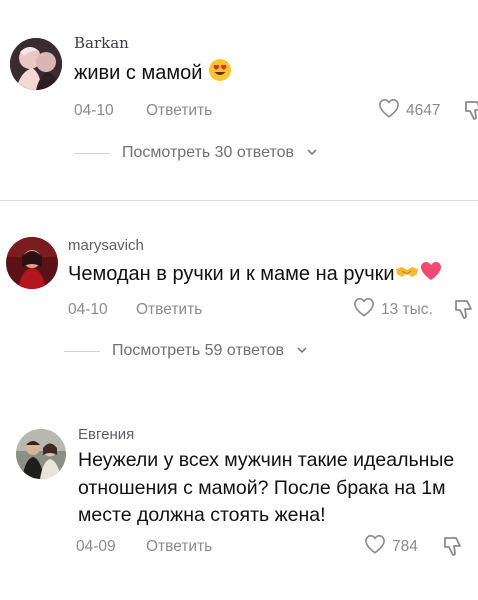 This screenshot has width=478, height=600. Describe the element at coordinates (106, 434) in the screenshot. I see `comment-username: Евгения` at that location.